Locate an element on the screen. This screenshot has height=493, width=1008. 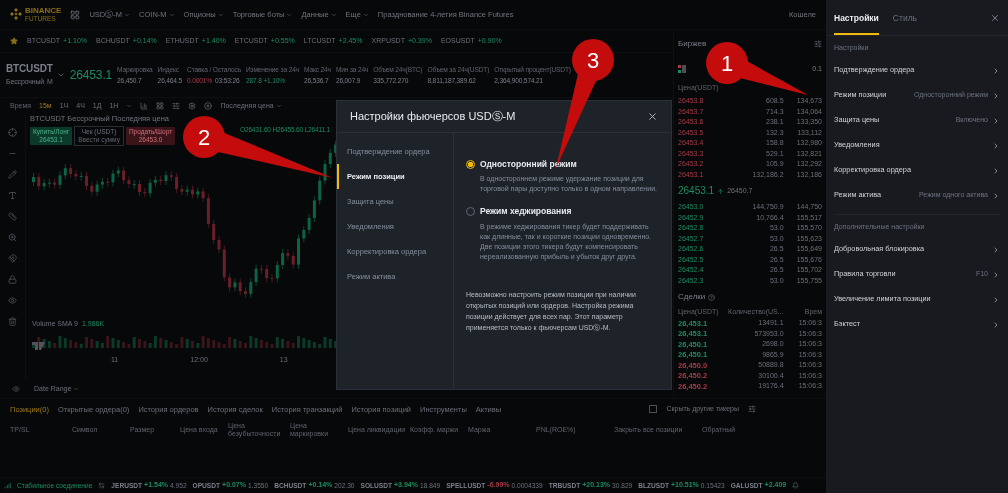
book-view-icon is located at coordinates (682, 69).